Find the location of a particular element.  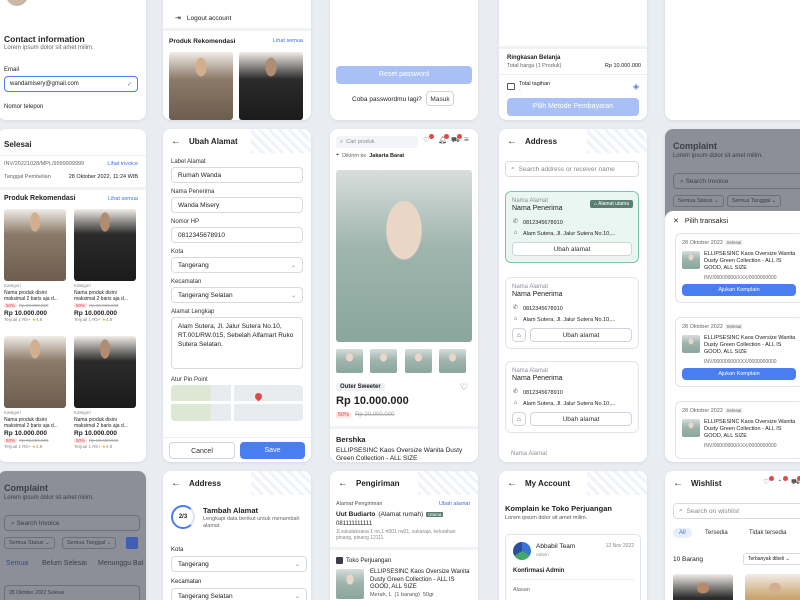

tab-waiting: Menunggu Bal is located at coordinates (120, 563).